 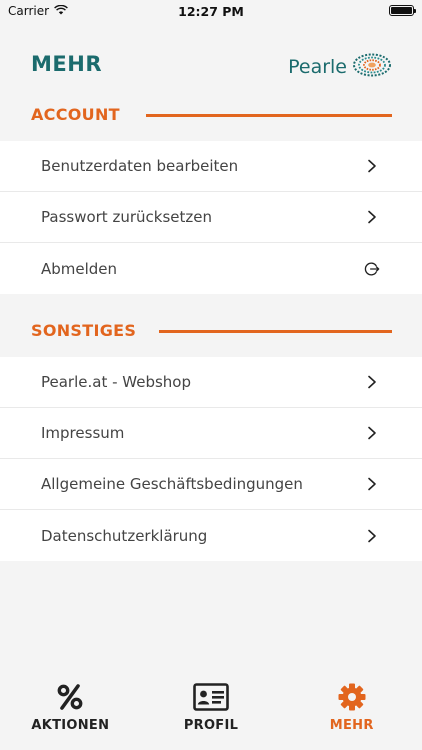 What do you see at coordinates (317, 67) in the screenshot?
I see `brand-name: Pearle` at bounding box center [317, 67].